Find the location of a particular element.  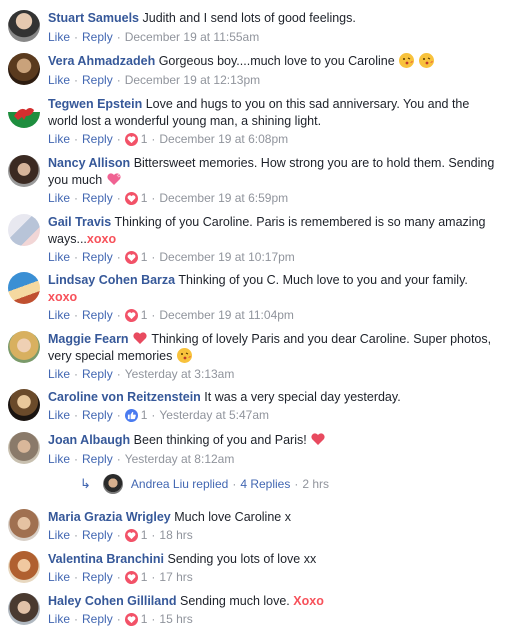

comment-actions: Like · Reply · 1 · December 19 at 6:59pm is located at coordinates (168, 198).